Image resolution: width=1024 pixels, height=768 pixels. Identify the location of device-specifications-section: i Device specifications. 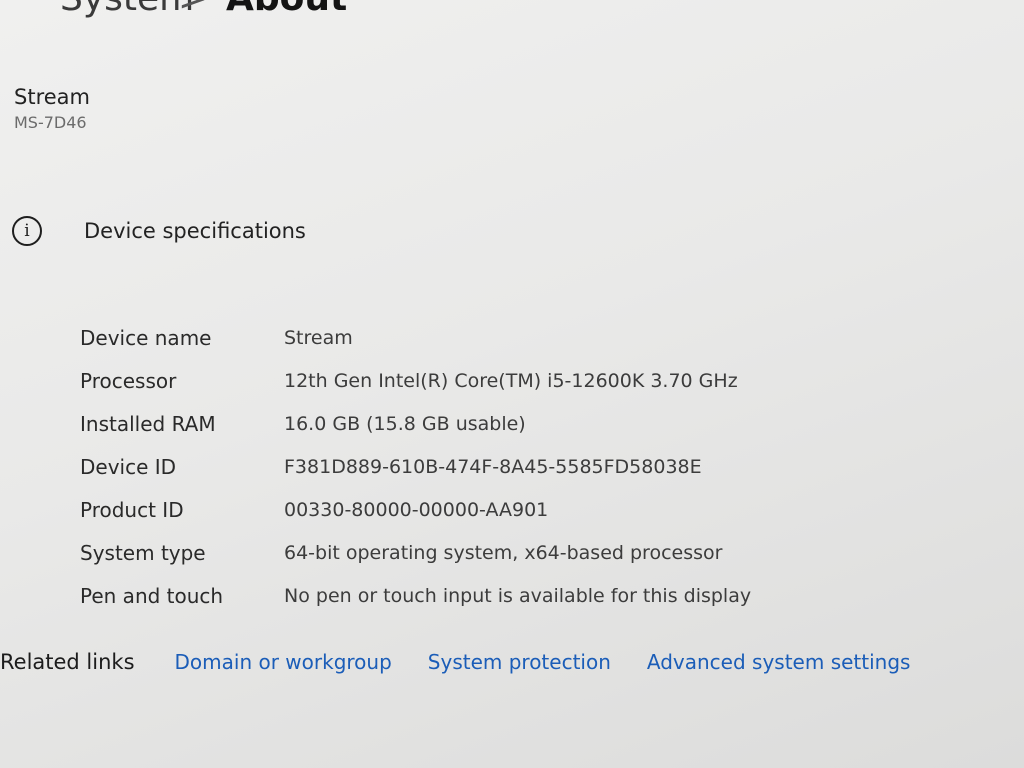
(492, 231).